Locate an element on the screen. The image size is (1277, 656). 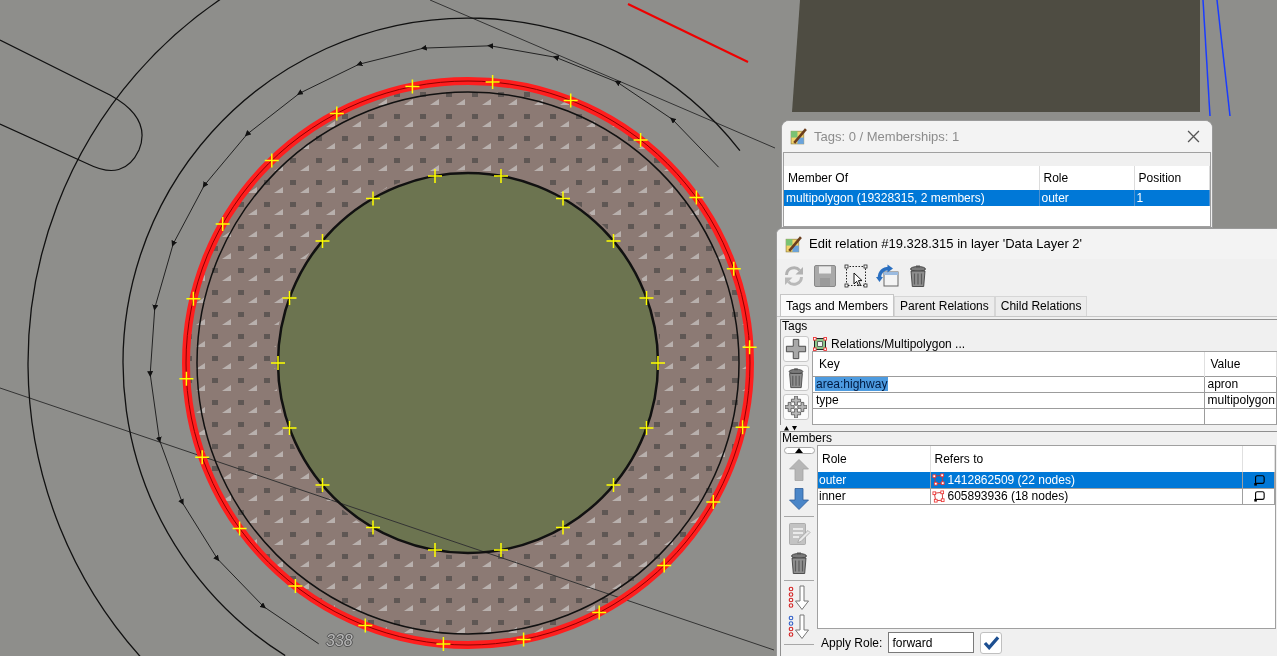
close-button is located at coordinates (1193, 136).